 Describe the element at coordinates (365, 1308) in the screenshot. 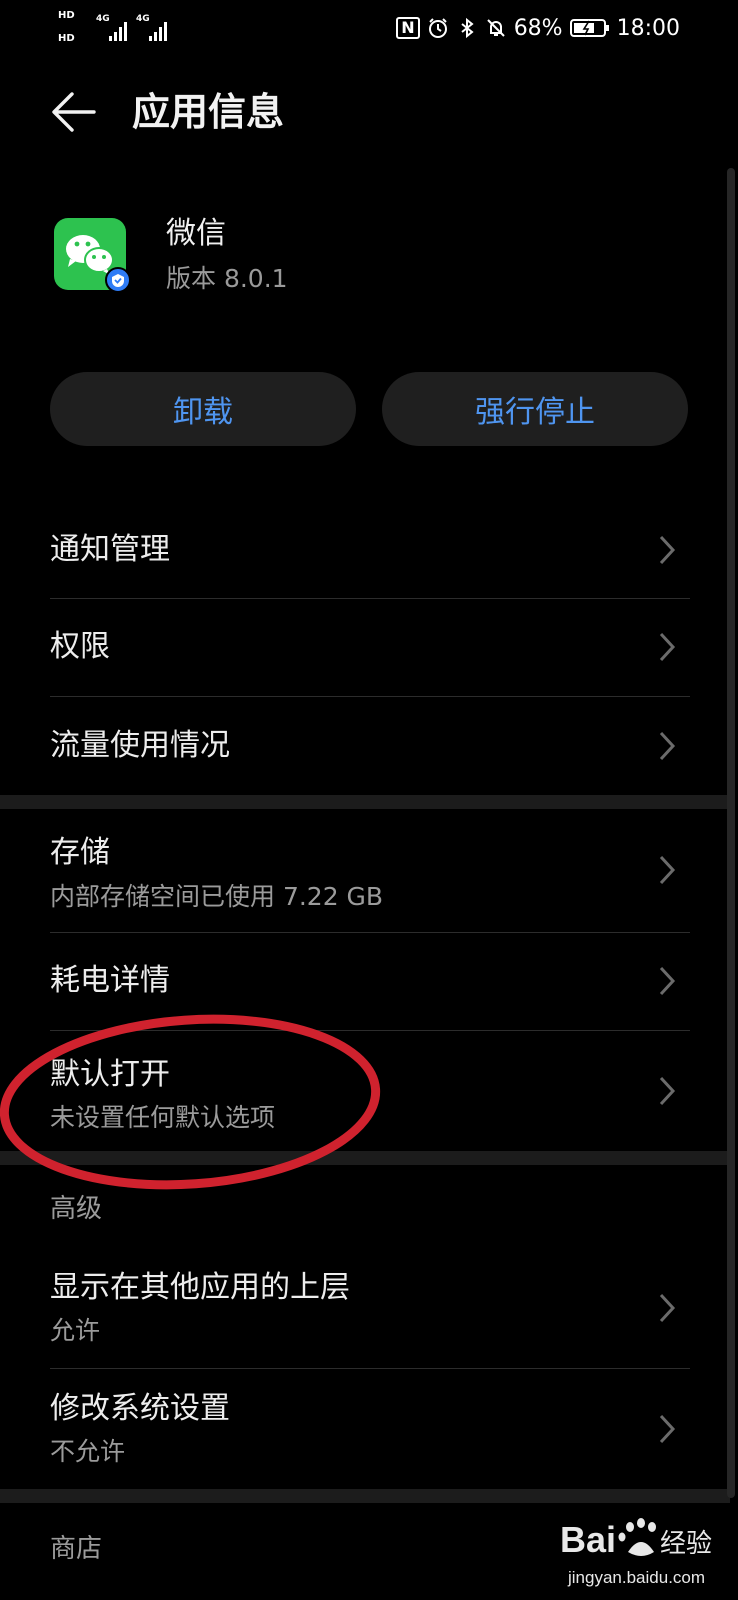

I see `list-item-display-over-apps: 显示在其他应用的上层 允许` at that location.